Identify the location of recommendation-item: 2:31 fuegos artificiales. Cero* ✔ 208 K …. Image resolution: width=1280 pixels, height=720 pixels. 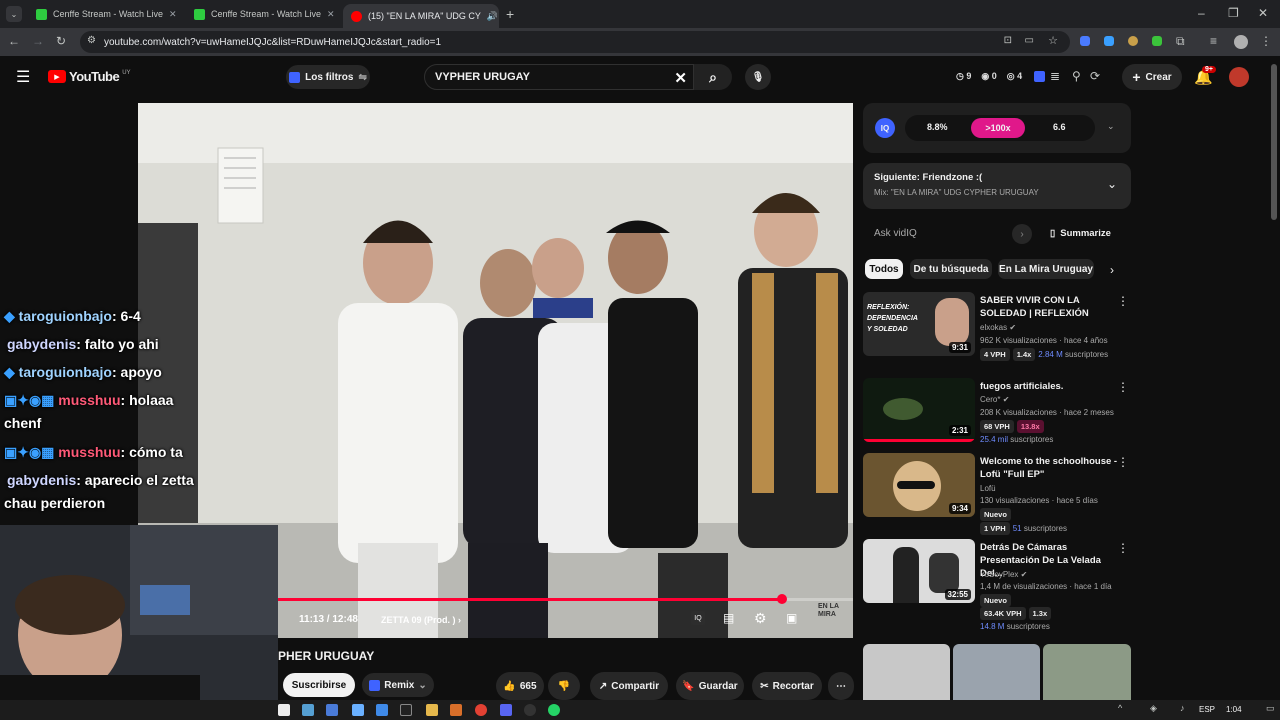
(998, 414).